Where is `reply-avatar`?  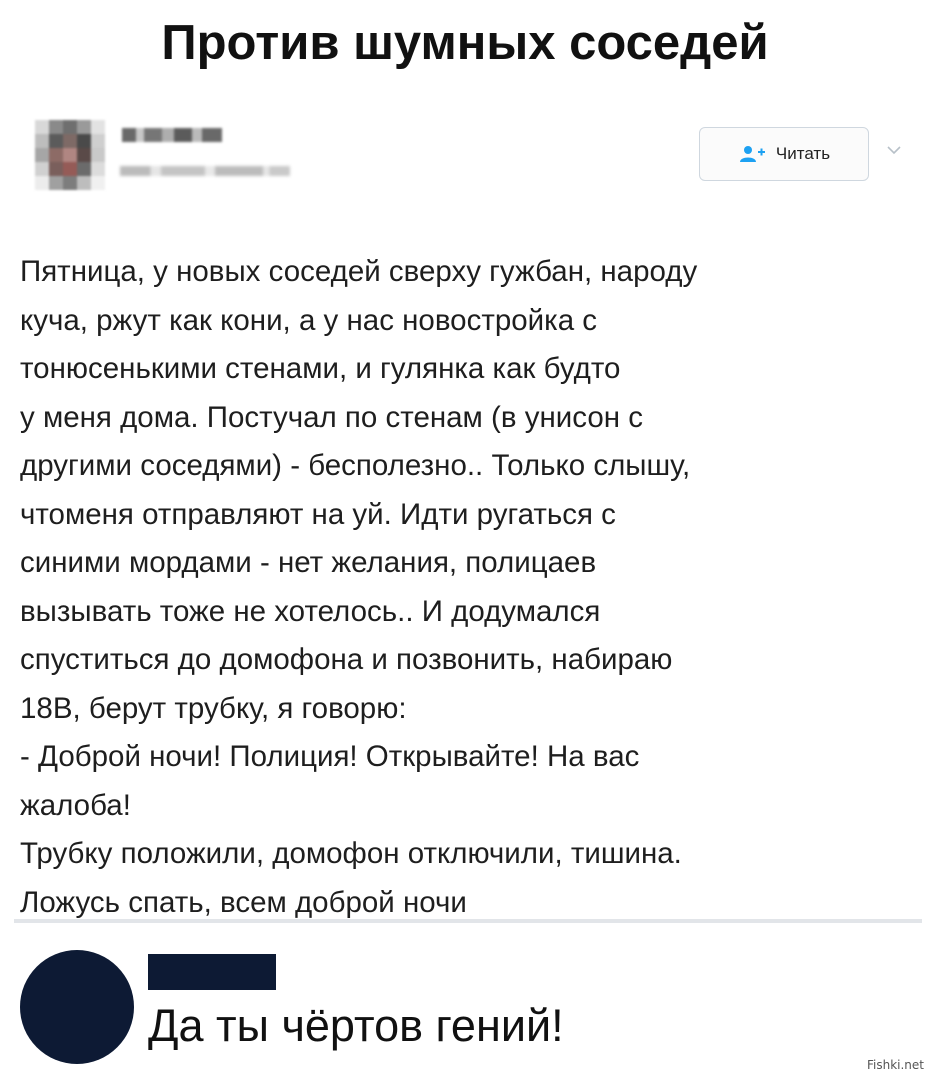
reply-avatar is located at coordinates (77, 1007).